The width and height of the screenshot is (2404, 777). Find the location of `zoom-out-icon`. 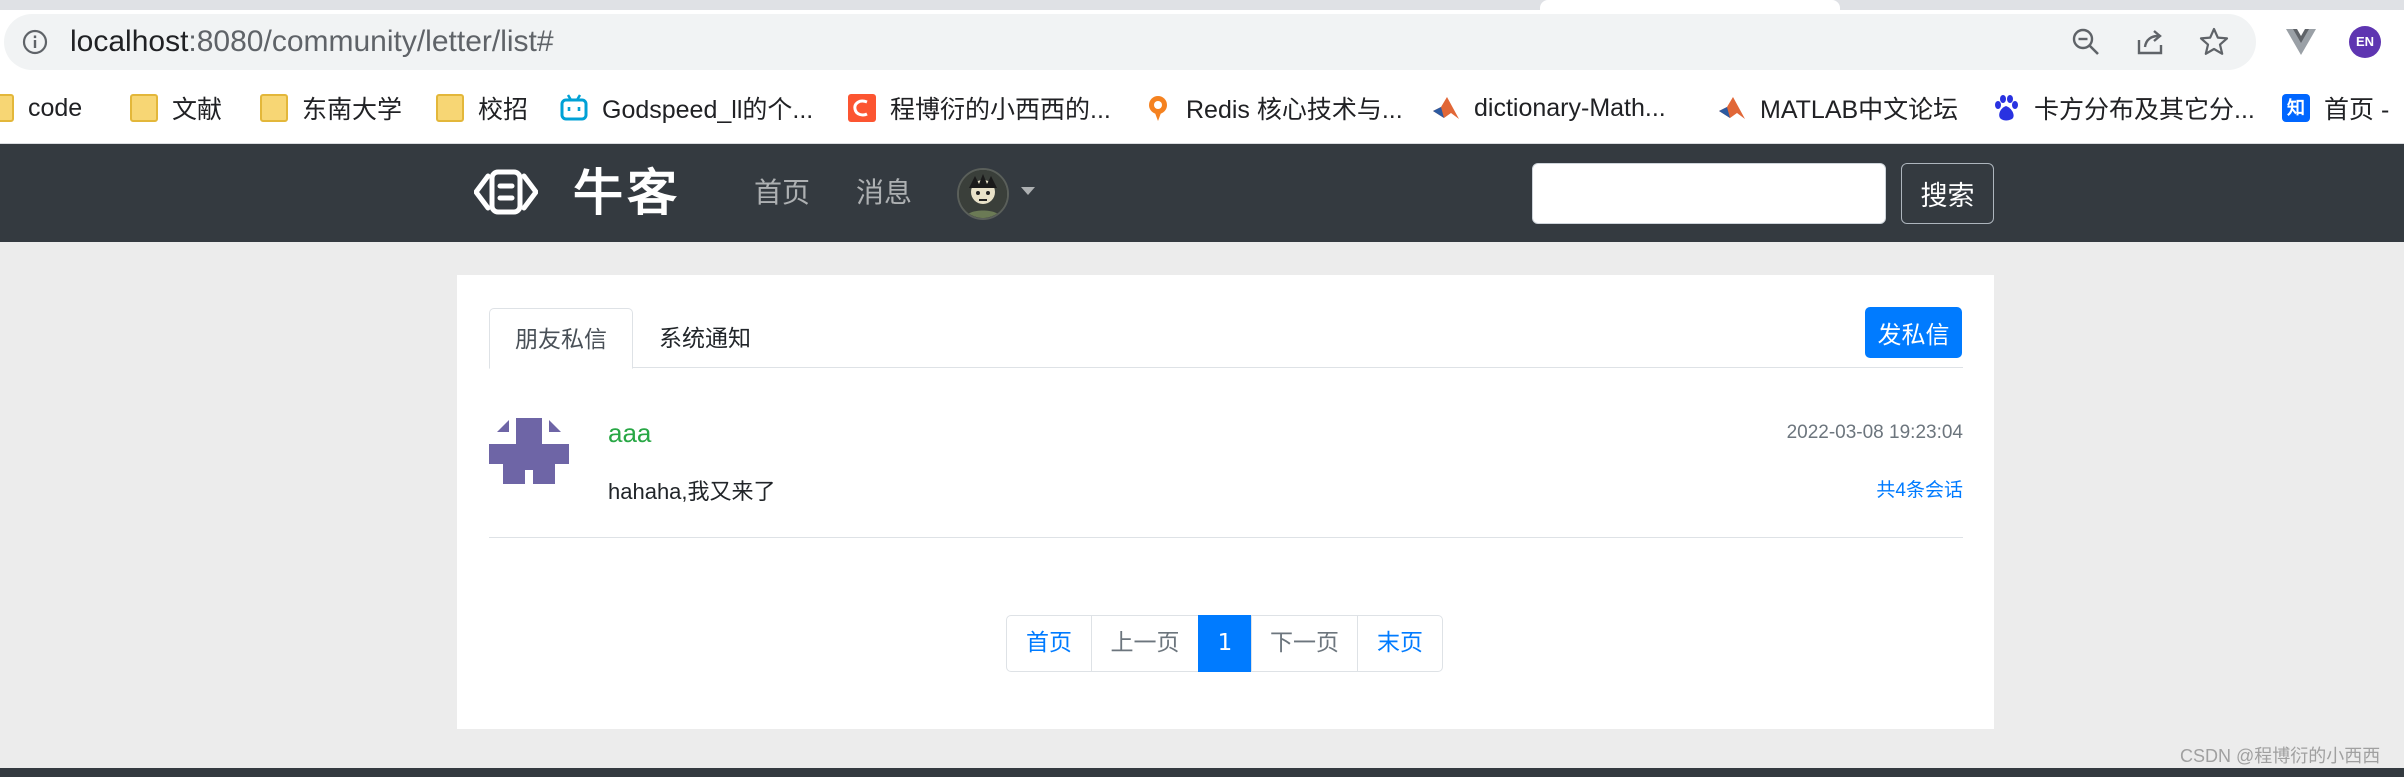

zoom-out-icon is located at coordinates (2086, 42).